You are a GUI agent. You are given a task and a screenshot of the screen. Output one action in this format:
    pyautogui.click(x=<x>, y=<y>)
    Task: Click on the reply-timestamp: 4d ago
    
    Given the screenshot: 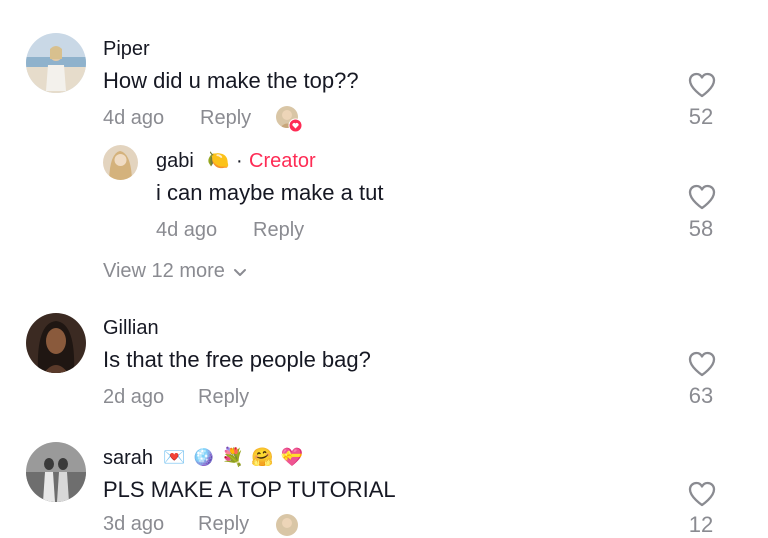 What is the action you would take?
    pyautogui.click(x=187, y=230)
    